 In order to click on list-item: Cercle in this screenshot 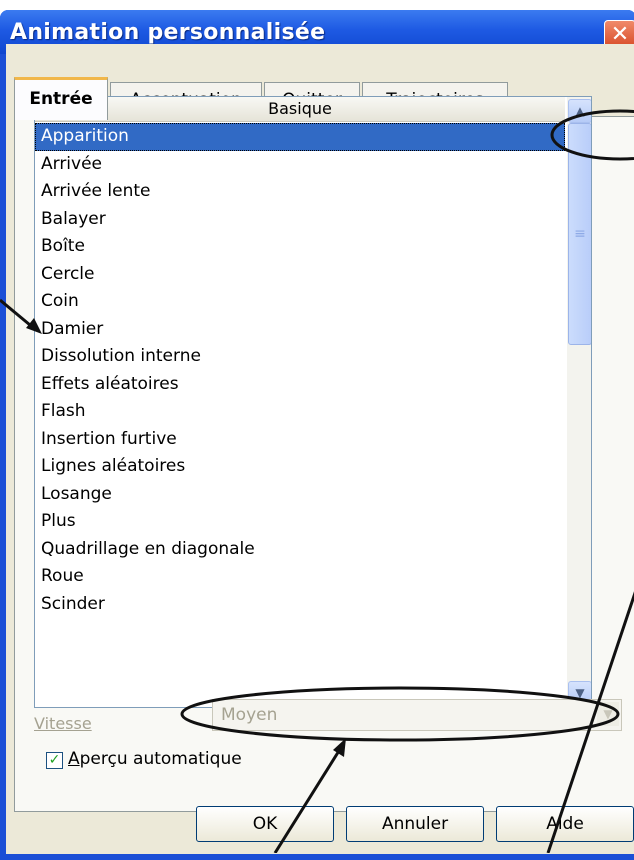, I will do `click(300, 275)`.